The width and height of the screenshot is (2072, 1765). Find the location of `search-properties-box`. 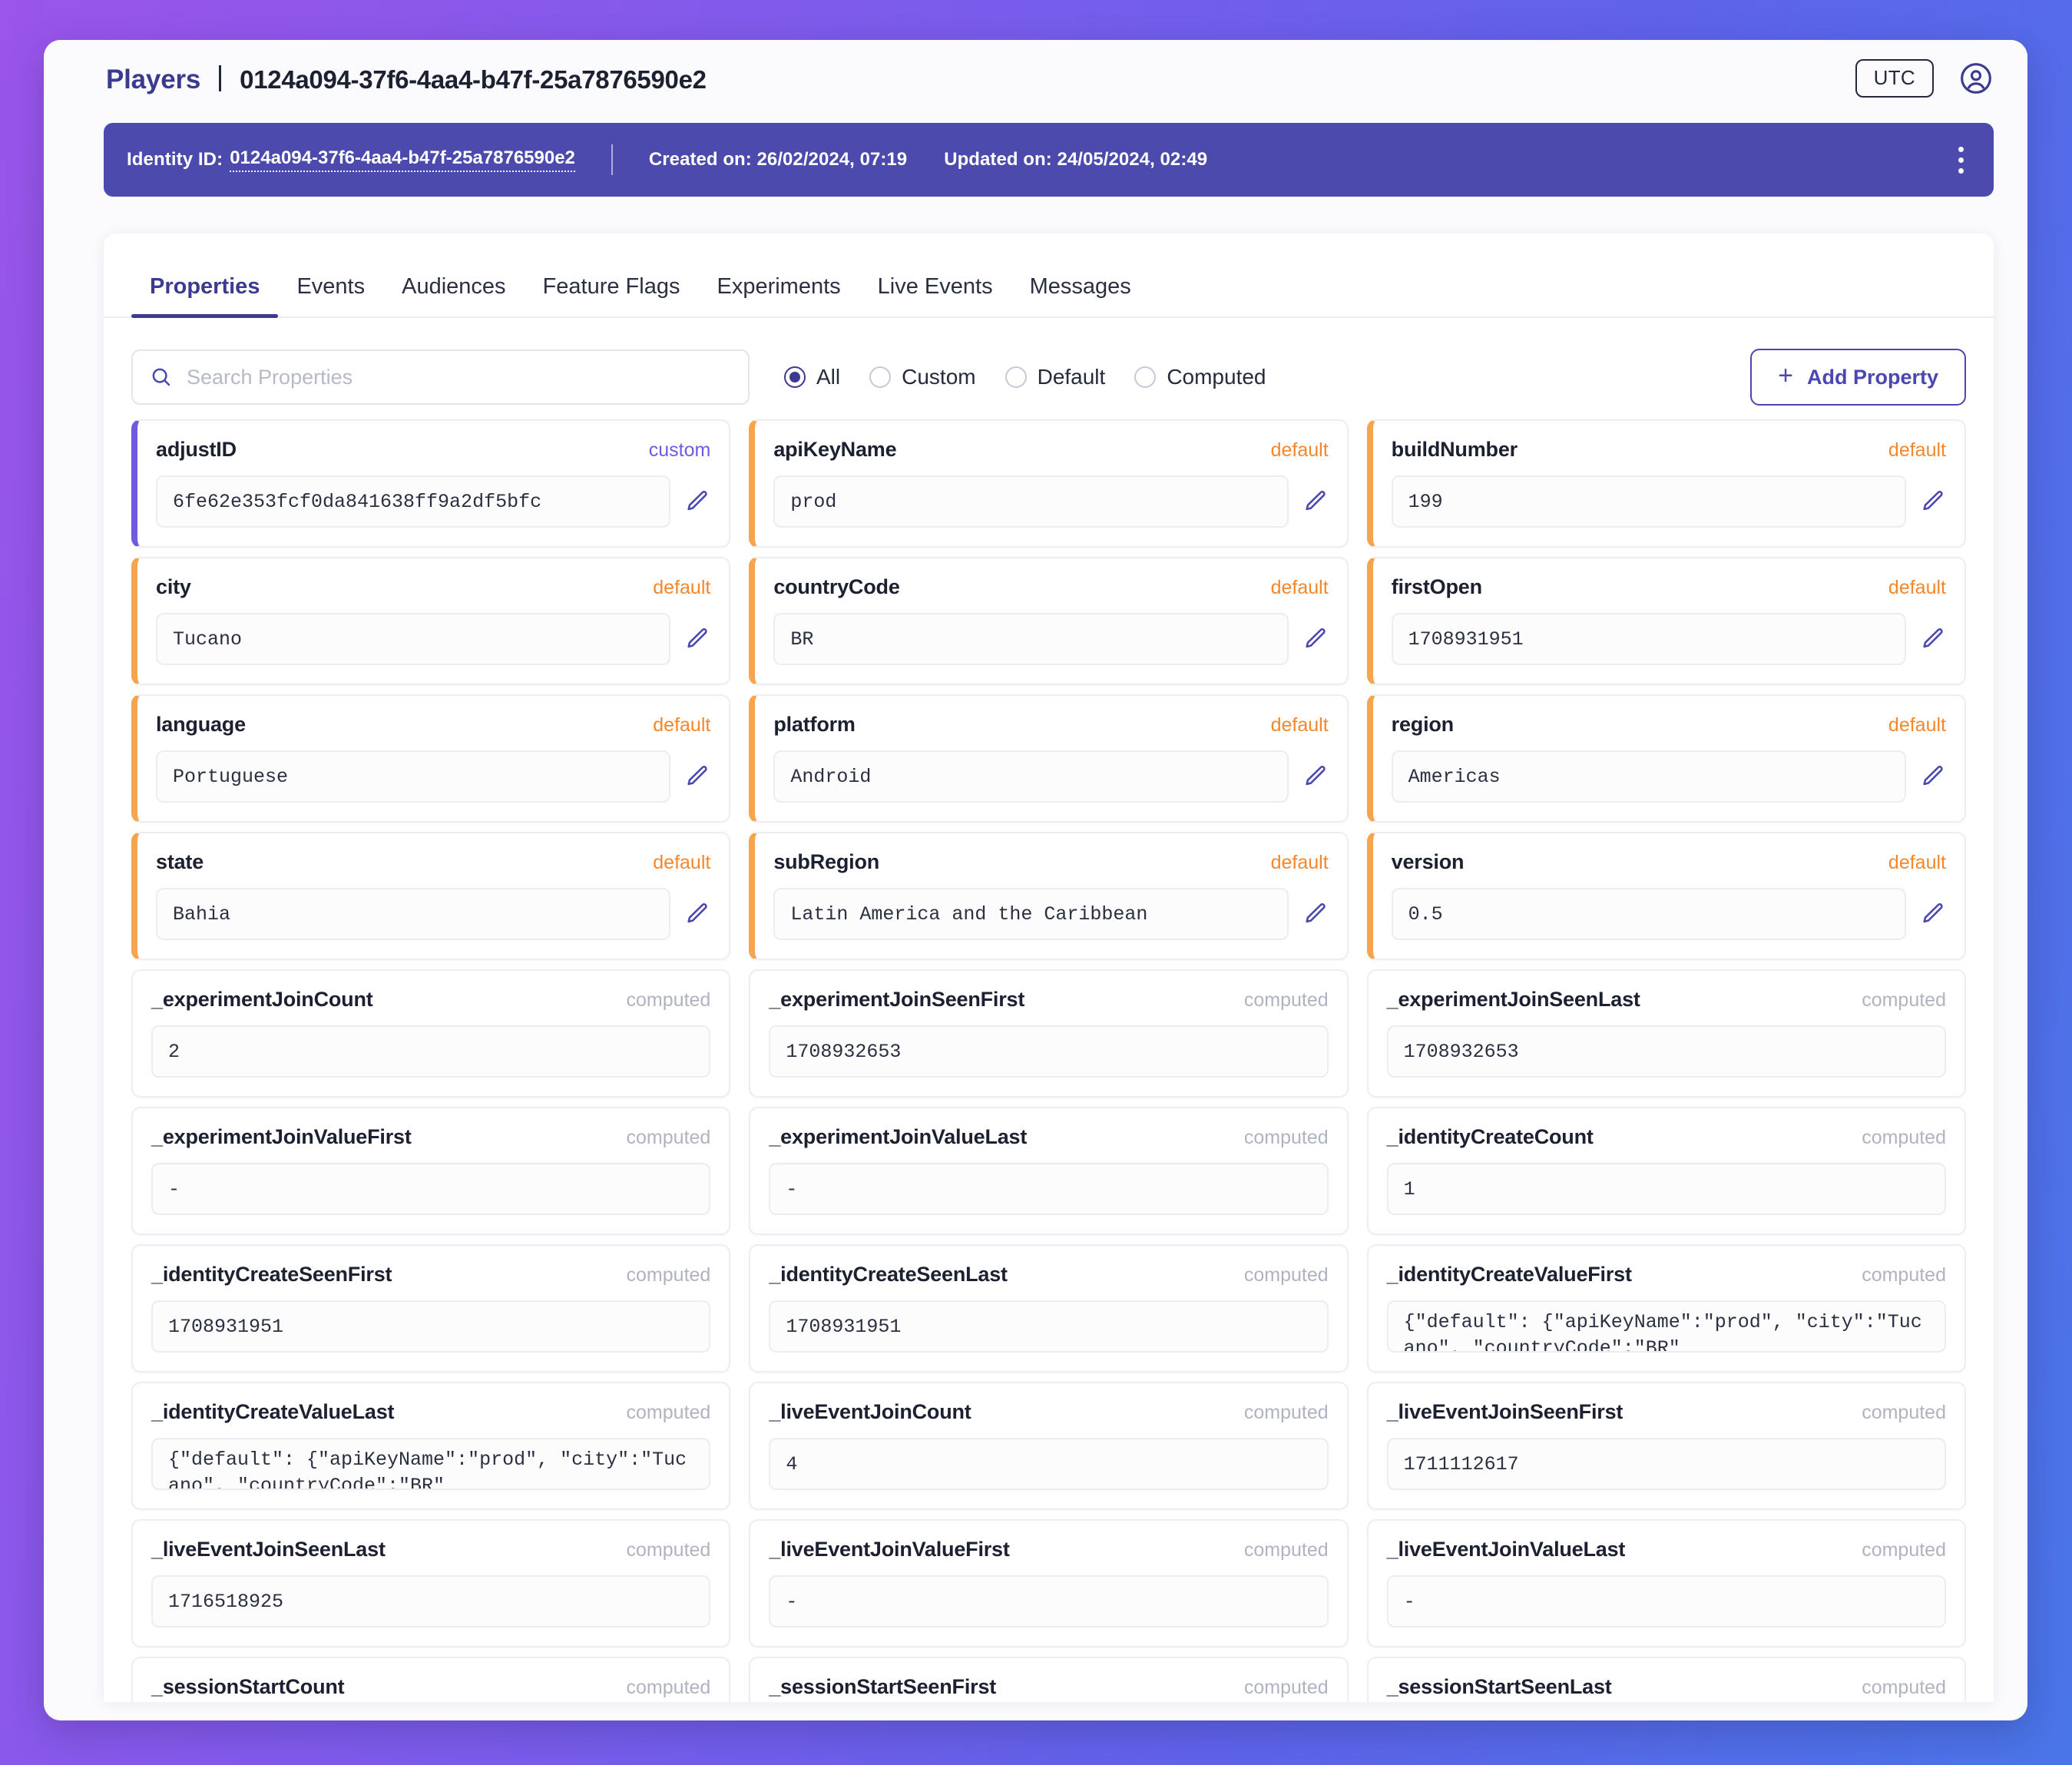

search-properties-box is located at coordinates (440, 377).